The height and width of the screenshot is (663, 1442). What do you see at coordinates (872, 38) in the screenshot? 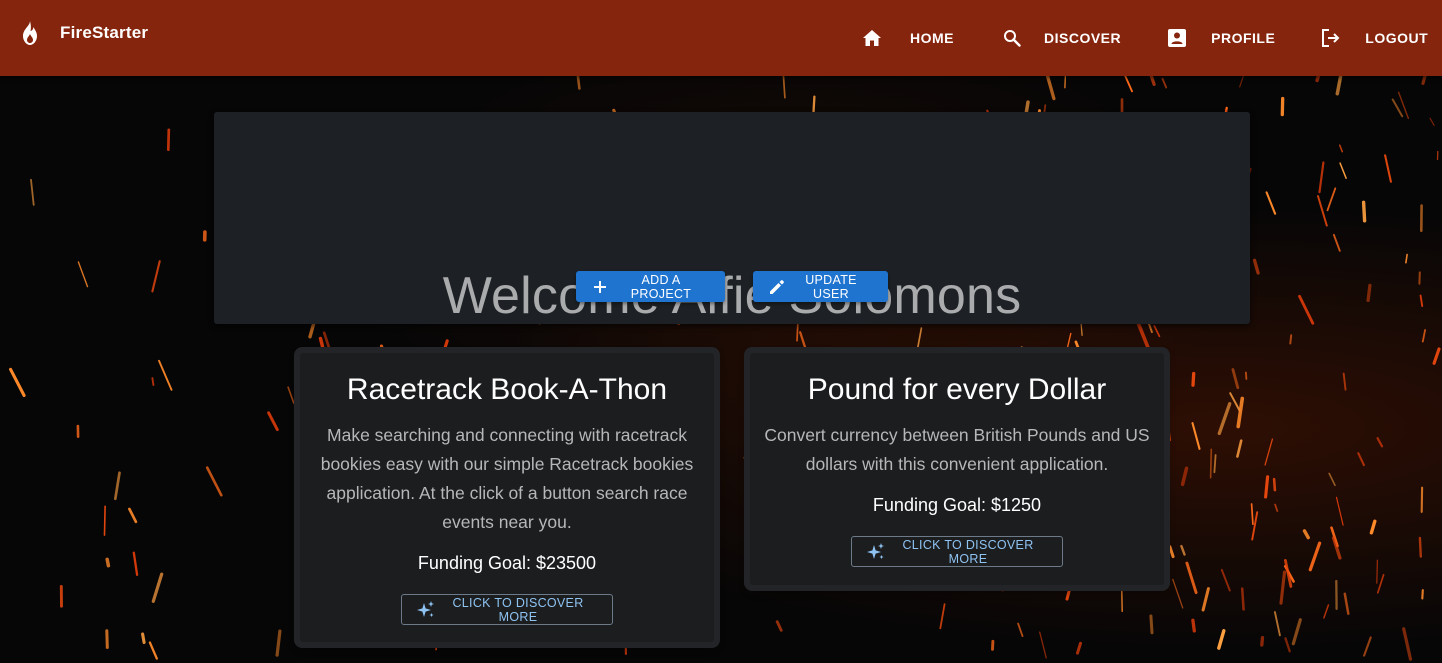
I see `home-icon` at bounding box center [872, 38].